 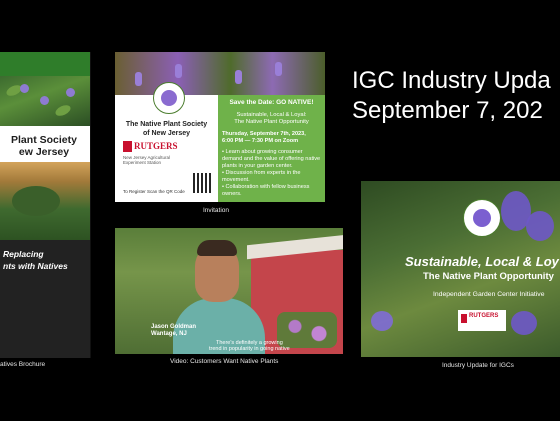 What do you see at coordinates (447, 110) in the screenshot?
I see `slide-heading-line2: September 7, 202` at bounding box center [447, 110].